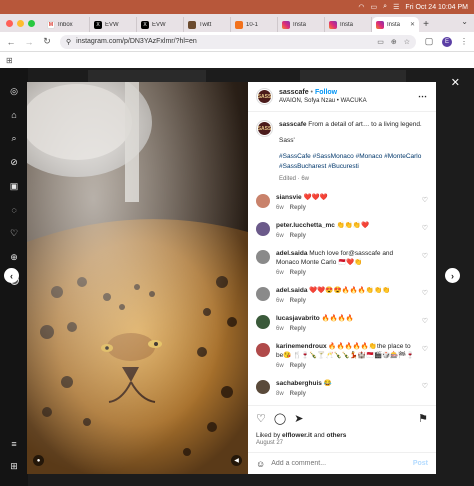 The width and height of the screenshot is (474, 486). What do you see at coordinates (280, 418) in the screenshot?
I see `comment-icon: ◯` at bounding box center [280, 418].